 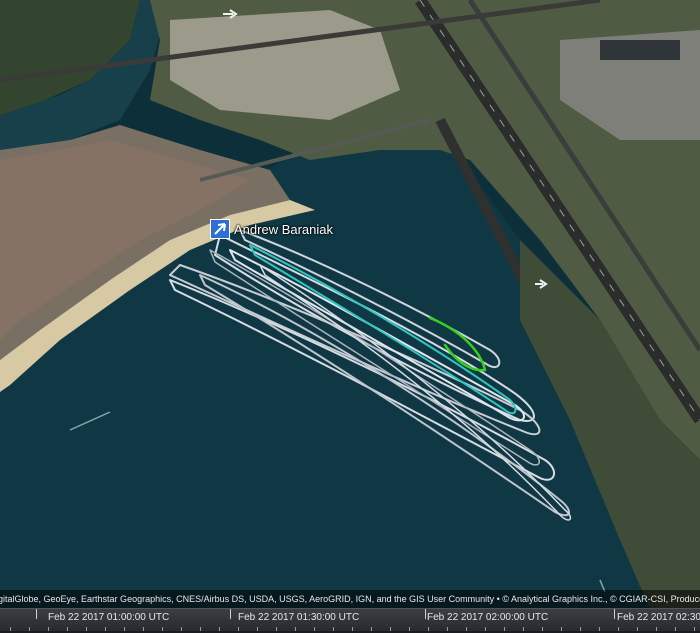 I want to click on parking-lot, so click(x=640, y=50).